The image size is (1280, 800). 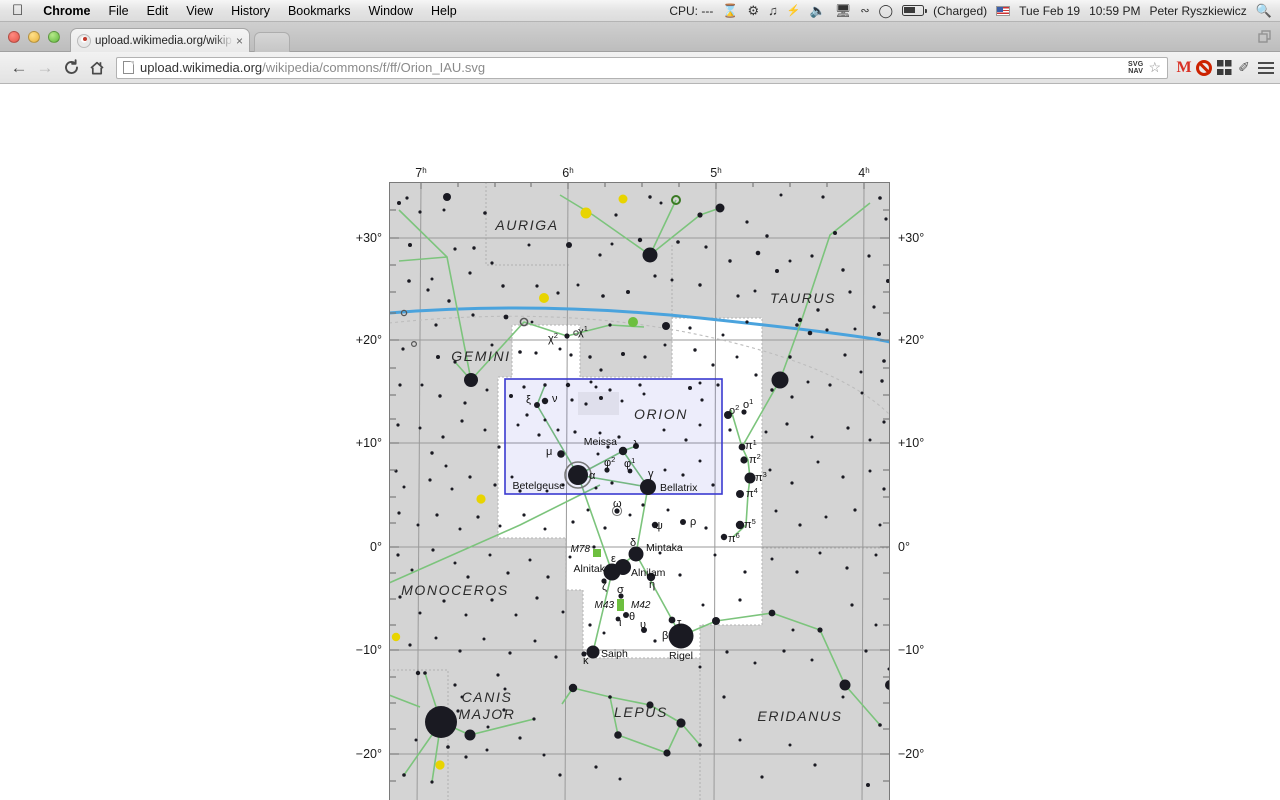 What do you see at coordinates (1224, 68) in the screenshot?
I see `apps-grid-extension-icon` at bounding box center [1224, 68].